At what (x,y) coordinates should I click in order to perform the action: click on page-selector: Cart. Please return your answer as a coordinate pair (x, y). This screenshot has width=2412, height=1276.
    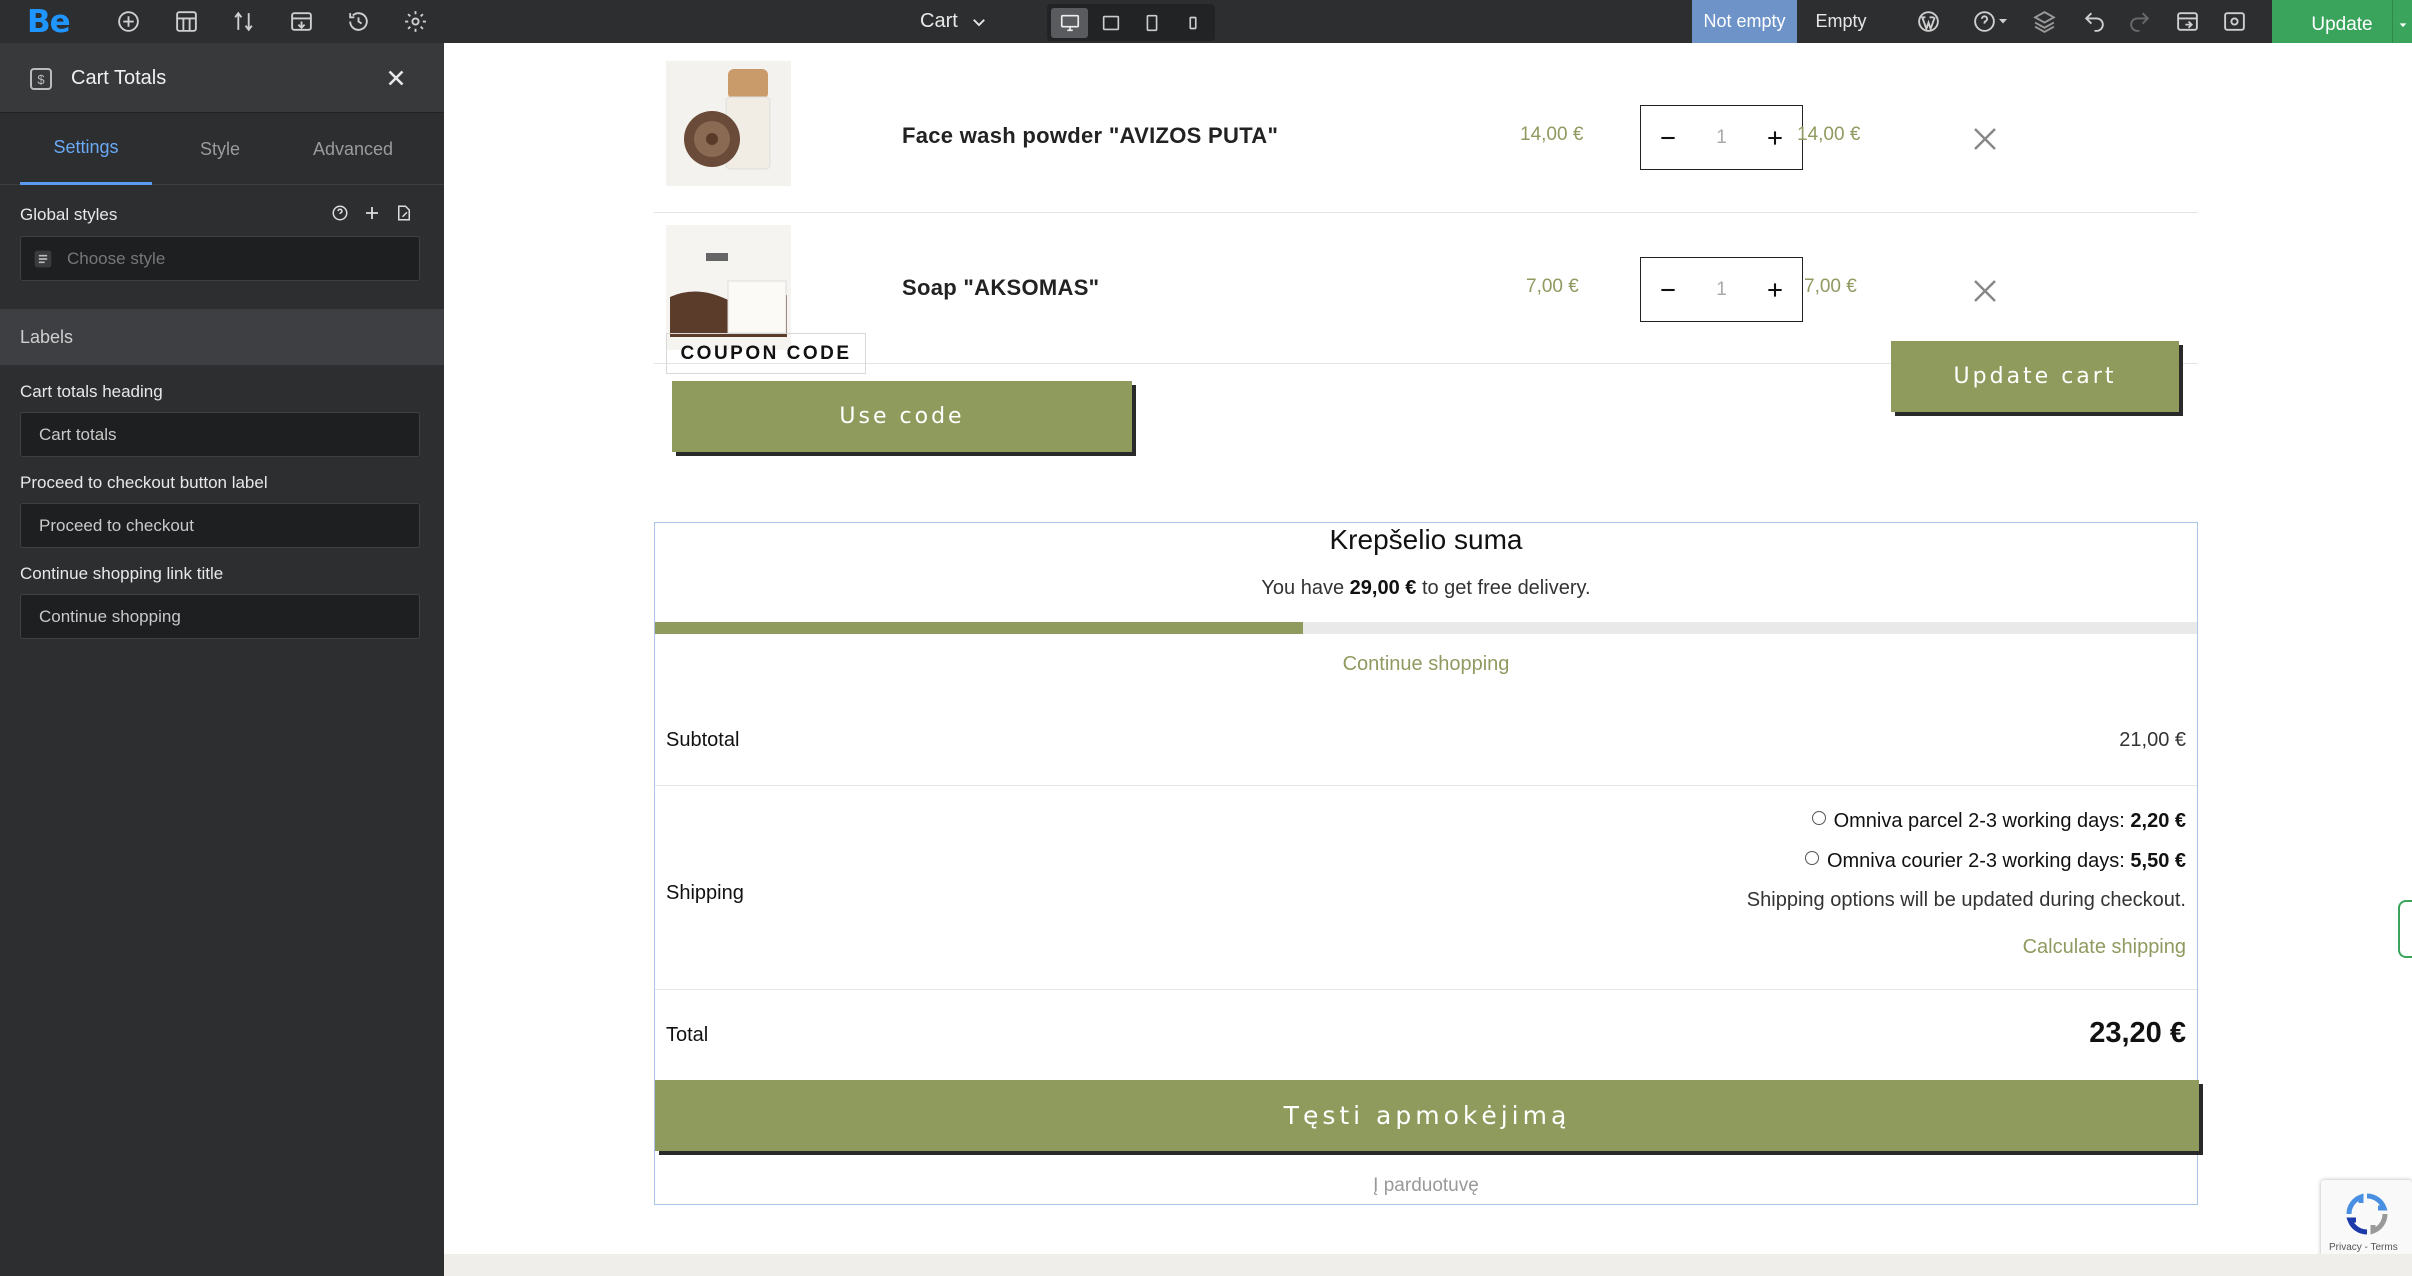
    Looking at the image, I should click on (954, 21).